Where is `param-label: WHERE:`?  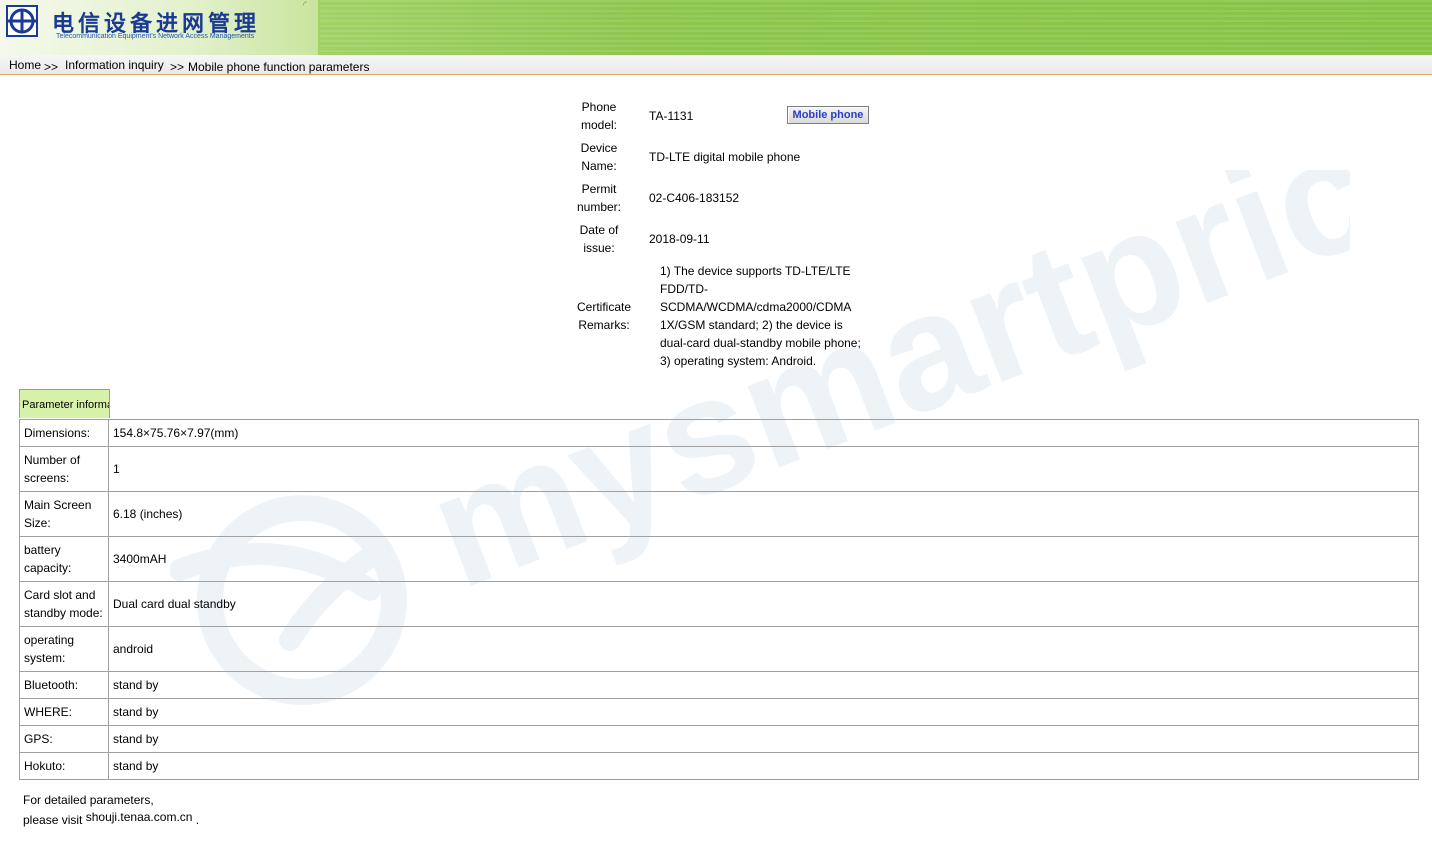
param-label: WHERE: is located at coordinates (64, 712).